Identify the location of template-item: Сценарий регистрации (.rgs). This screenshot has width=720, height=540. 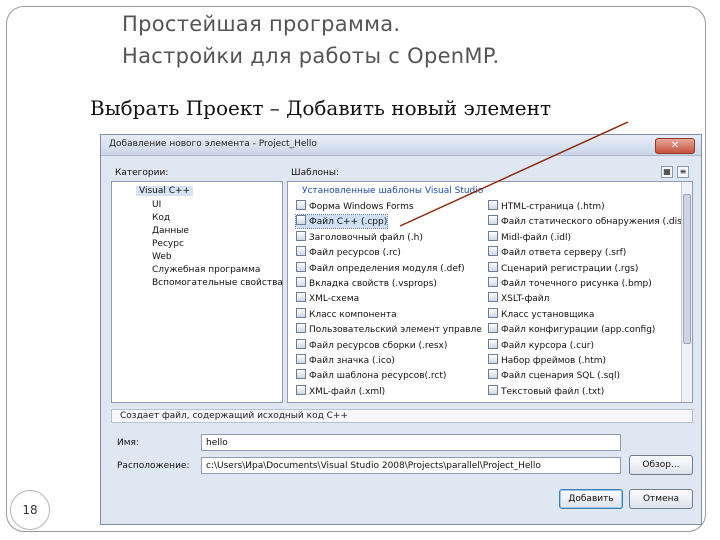
(563, 268).